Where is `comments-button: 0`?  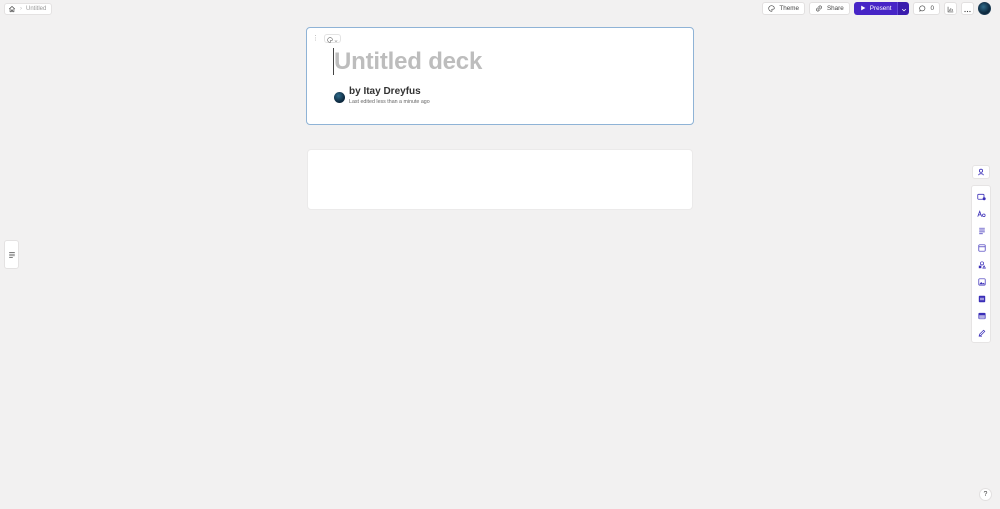
comments-button: 0 is located at coordinates (926, 8).